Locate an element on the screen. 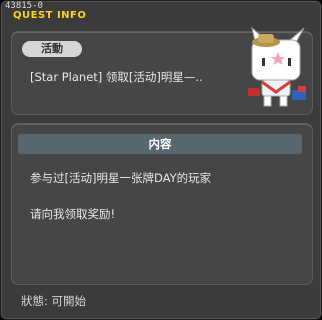 The image size is (322, 320). details-line-2: 请向我领取奖励! is located at coordinates (73, 214).